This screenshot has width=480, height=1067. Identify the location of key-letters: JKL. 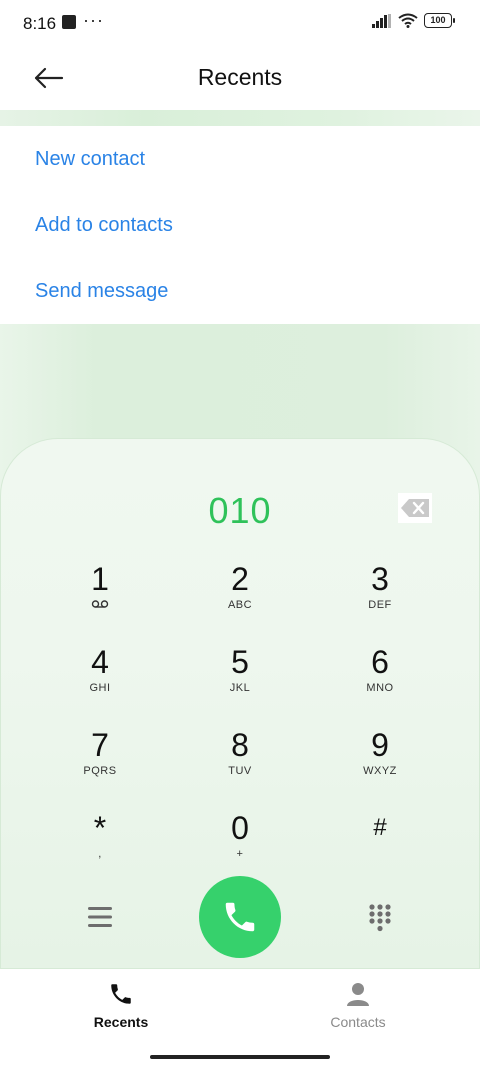
(240, 688).